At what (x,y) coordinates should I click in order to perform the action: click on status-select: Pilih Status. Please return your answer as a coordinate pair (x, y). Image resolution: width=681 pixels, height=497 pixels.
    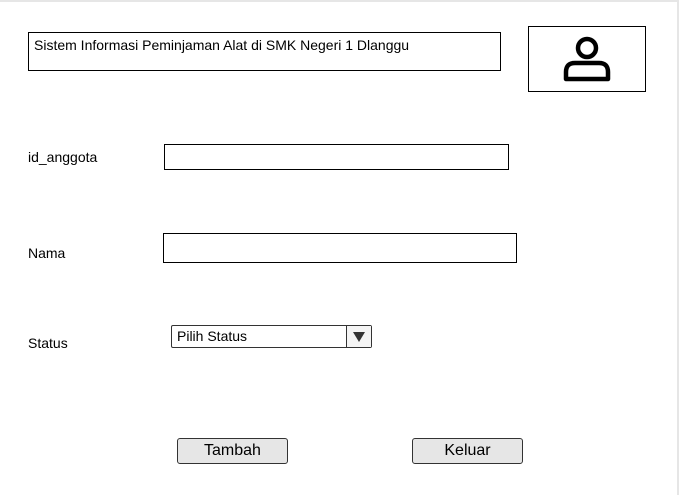
    Looking at the image, I should click on (271, 336).